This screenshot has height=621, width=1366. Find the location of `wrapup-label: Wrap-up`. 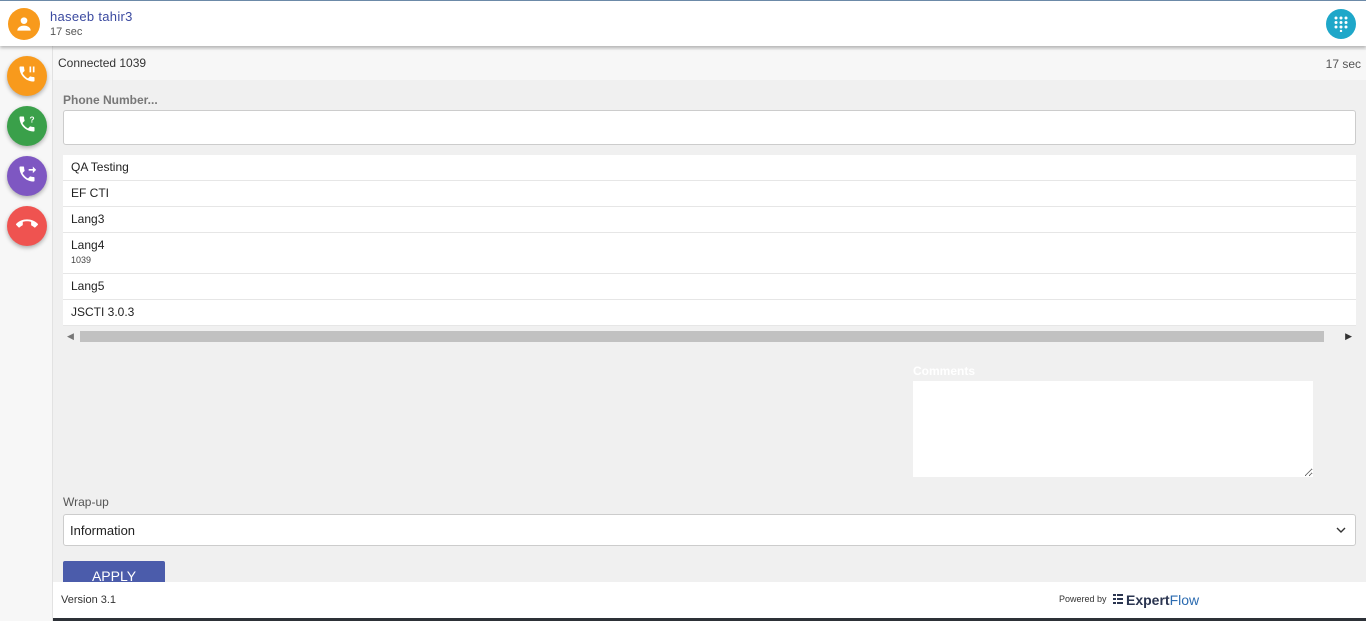

wrapup-label: Wrap-up is located at coordinates (86, 502).